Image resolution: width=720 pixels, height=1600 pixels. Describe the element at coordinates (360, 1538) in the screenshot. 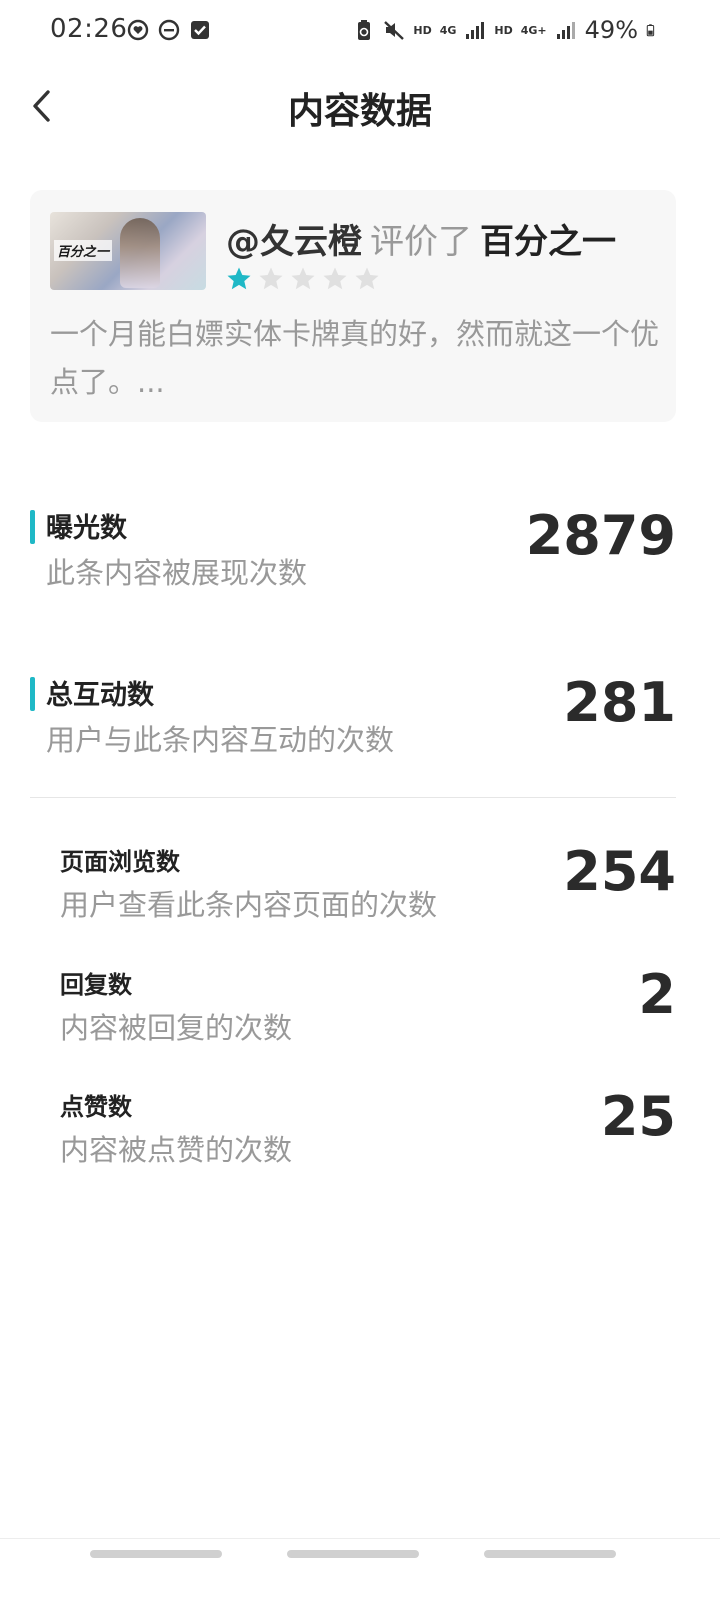

I see `bottom-divider` at that location.